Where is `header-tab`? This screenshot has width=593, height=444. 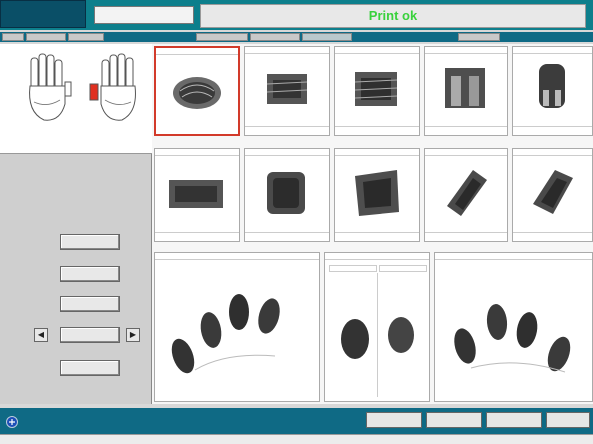
header-tab is located at coordinates (43, 14).